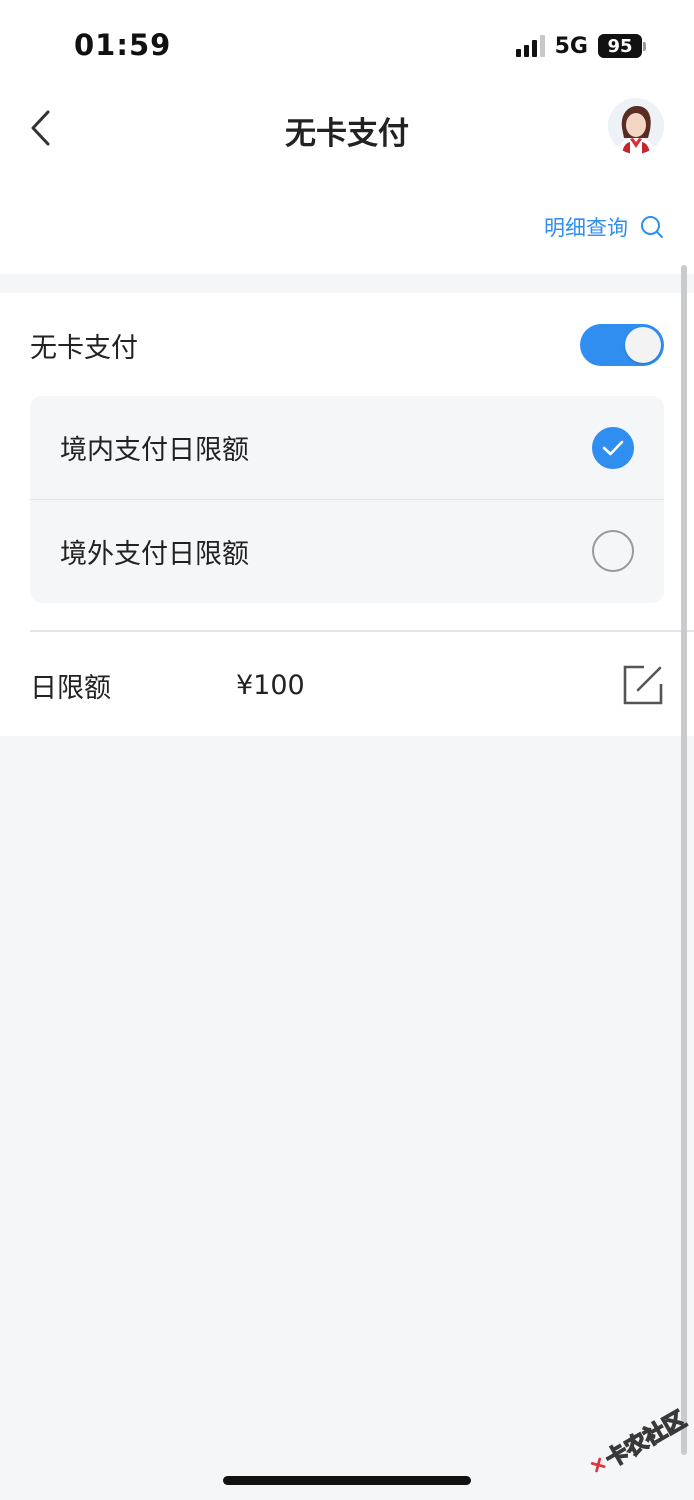 Image resolution: width=694 pixels, height=1500 pixels. I want to click on edit-icon, so click(643, 685).